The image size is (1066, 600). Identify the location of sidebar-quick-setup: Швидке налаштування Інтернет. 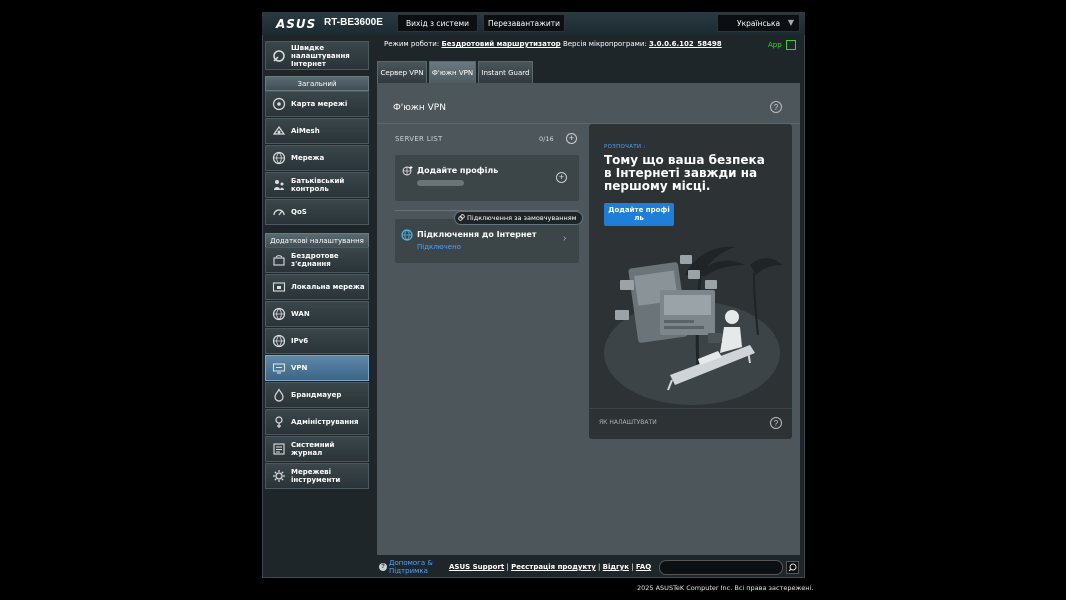
(317, 55).